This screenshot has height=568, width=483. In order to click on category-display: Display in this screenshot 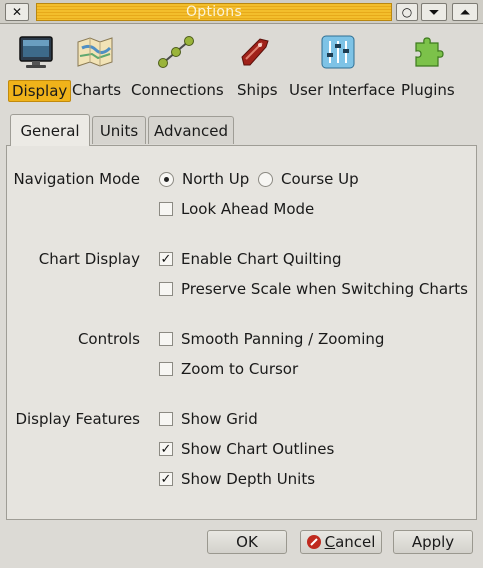, I will do `click(40, 68)`.